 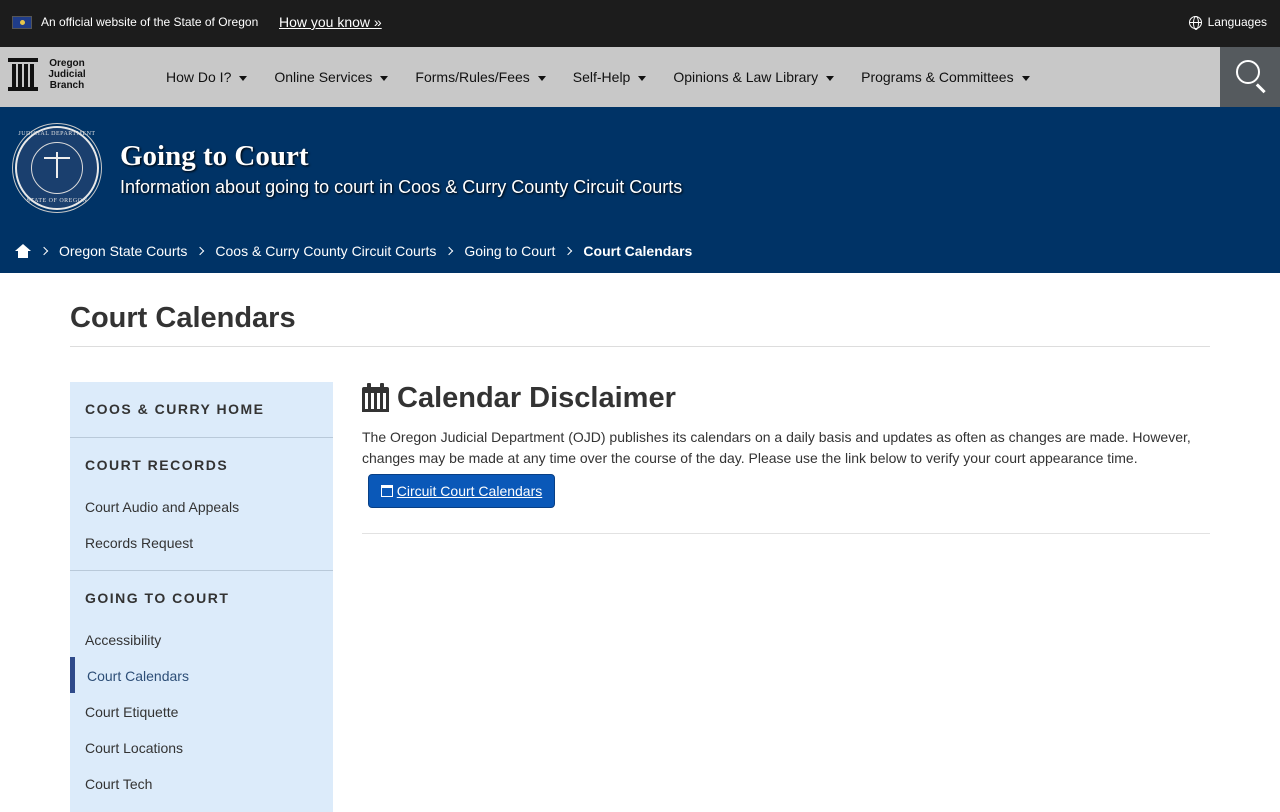 I want to click on breadcrumb-oregon-state-courts: Oregon State Courts, so click(x=123, y=251).